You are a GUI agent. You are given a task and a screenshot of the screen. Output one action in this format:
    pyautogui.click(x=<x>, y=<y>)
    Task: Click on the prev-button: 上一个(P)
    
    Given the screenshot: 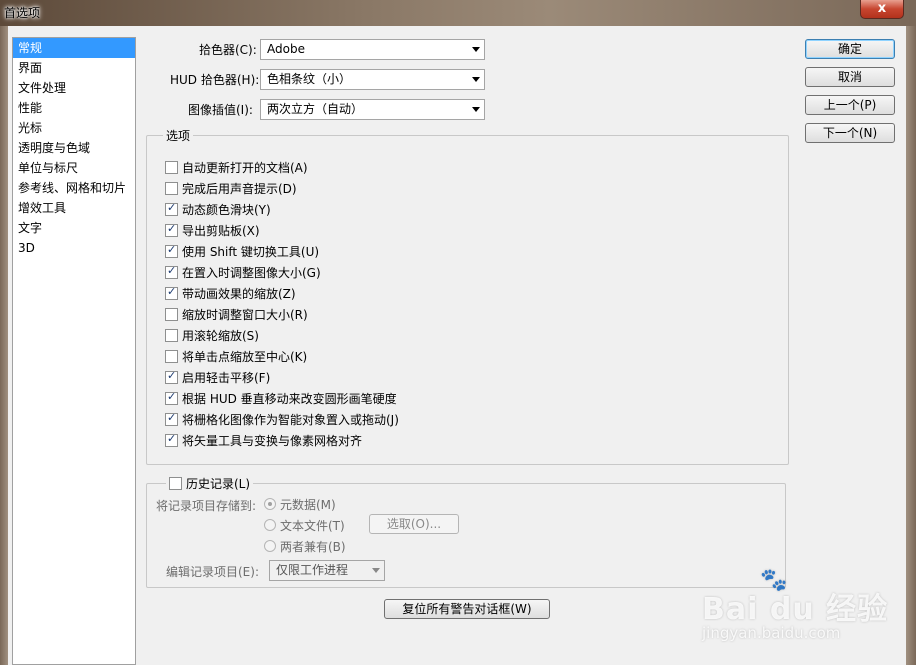 What is the action you would take?
    pyautogui.click(x=850, y=105)
    